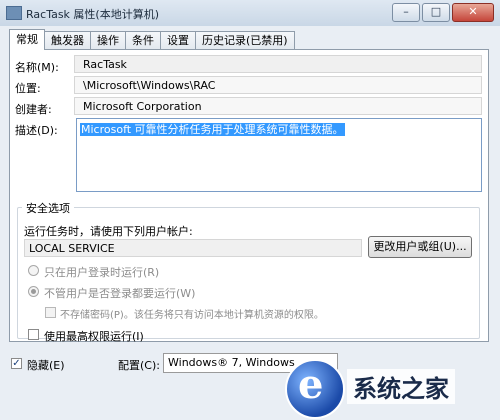 The width and height of the screenshot is (500, 420). Describe the element at coordinates (278, 64) in the screenshot. I see `name-field: RacTask` at that location.